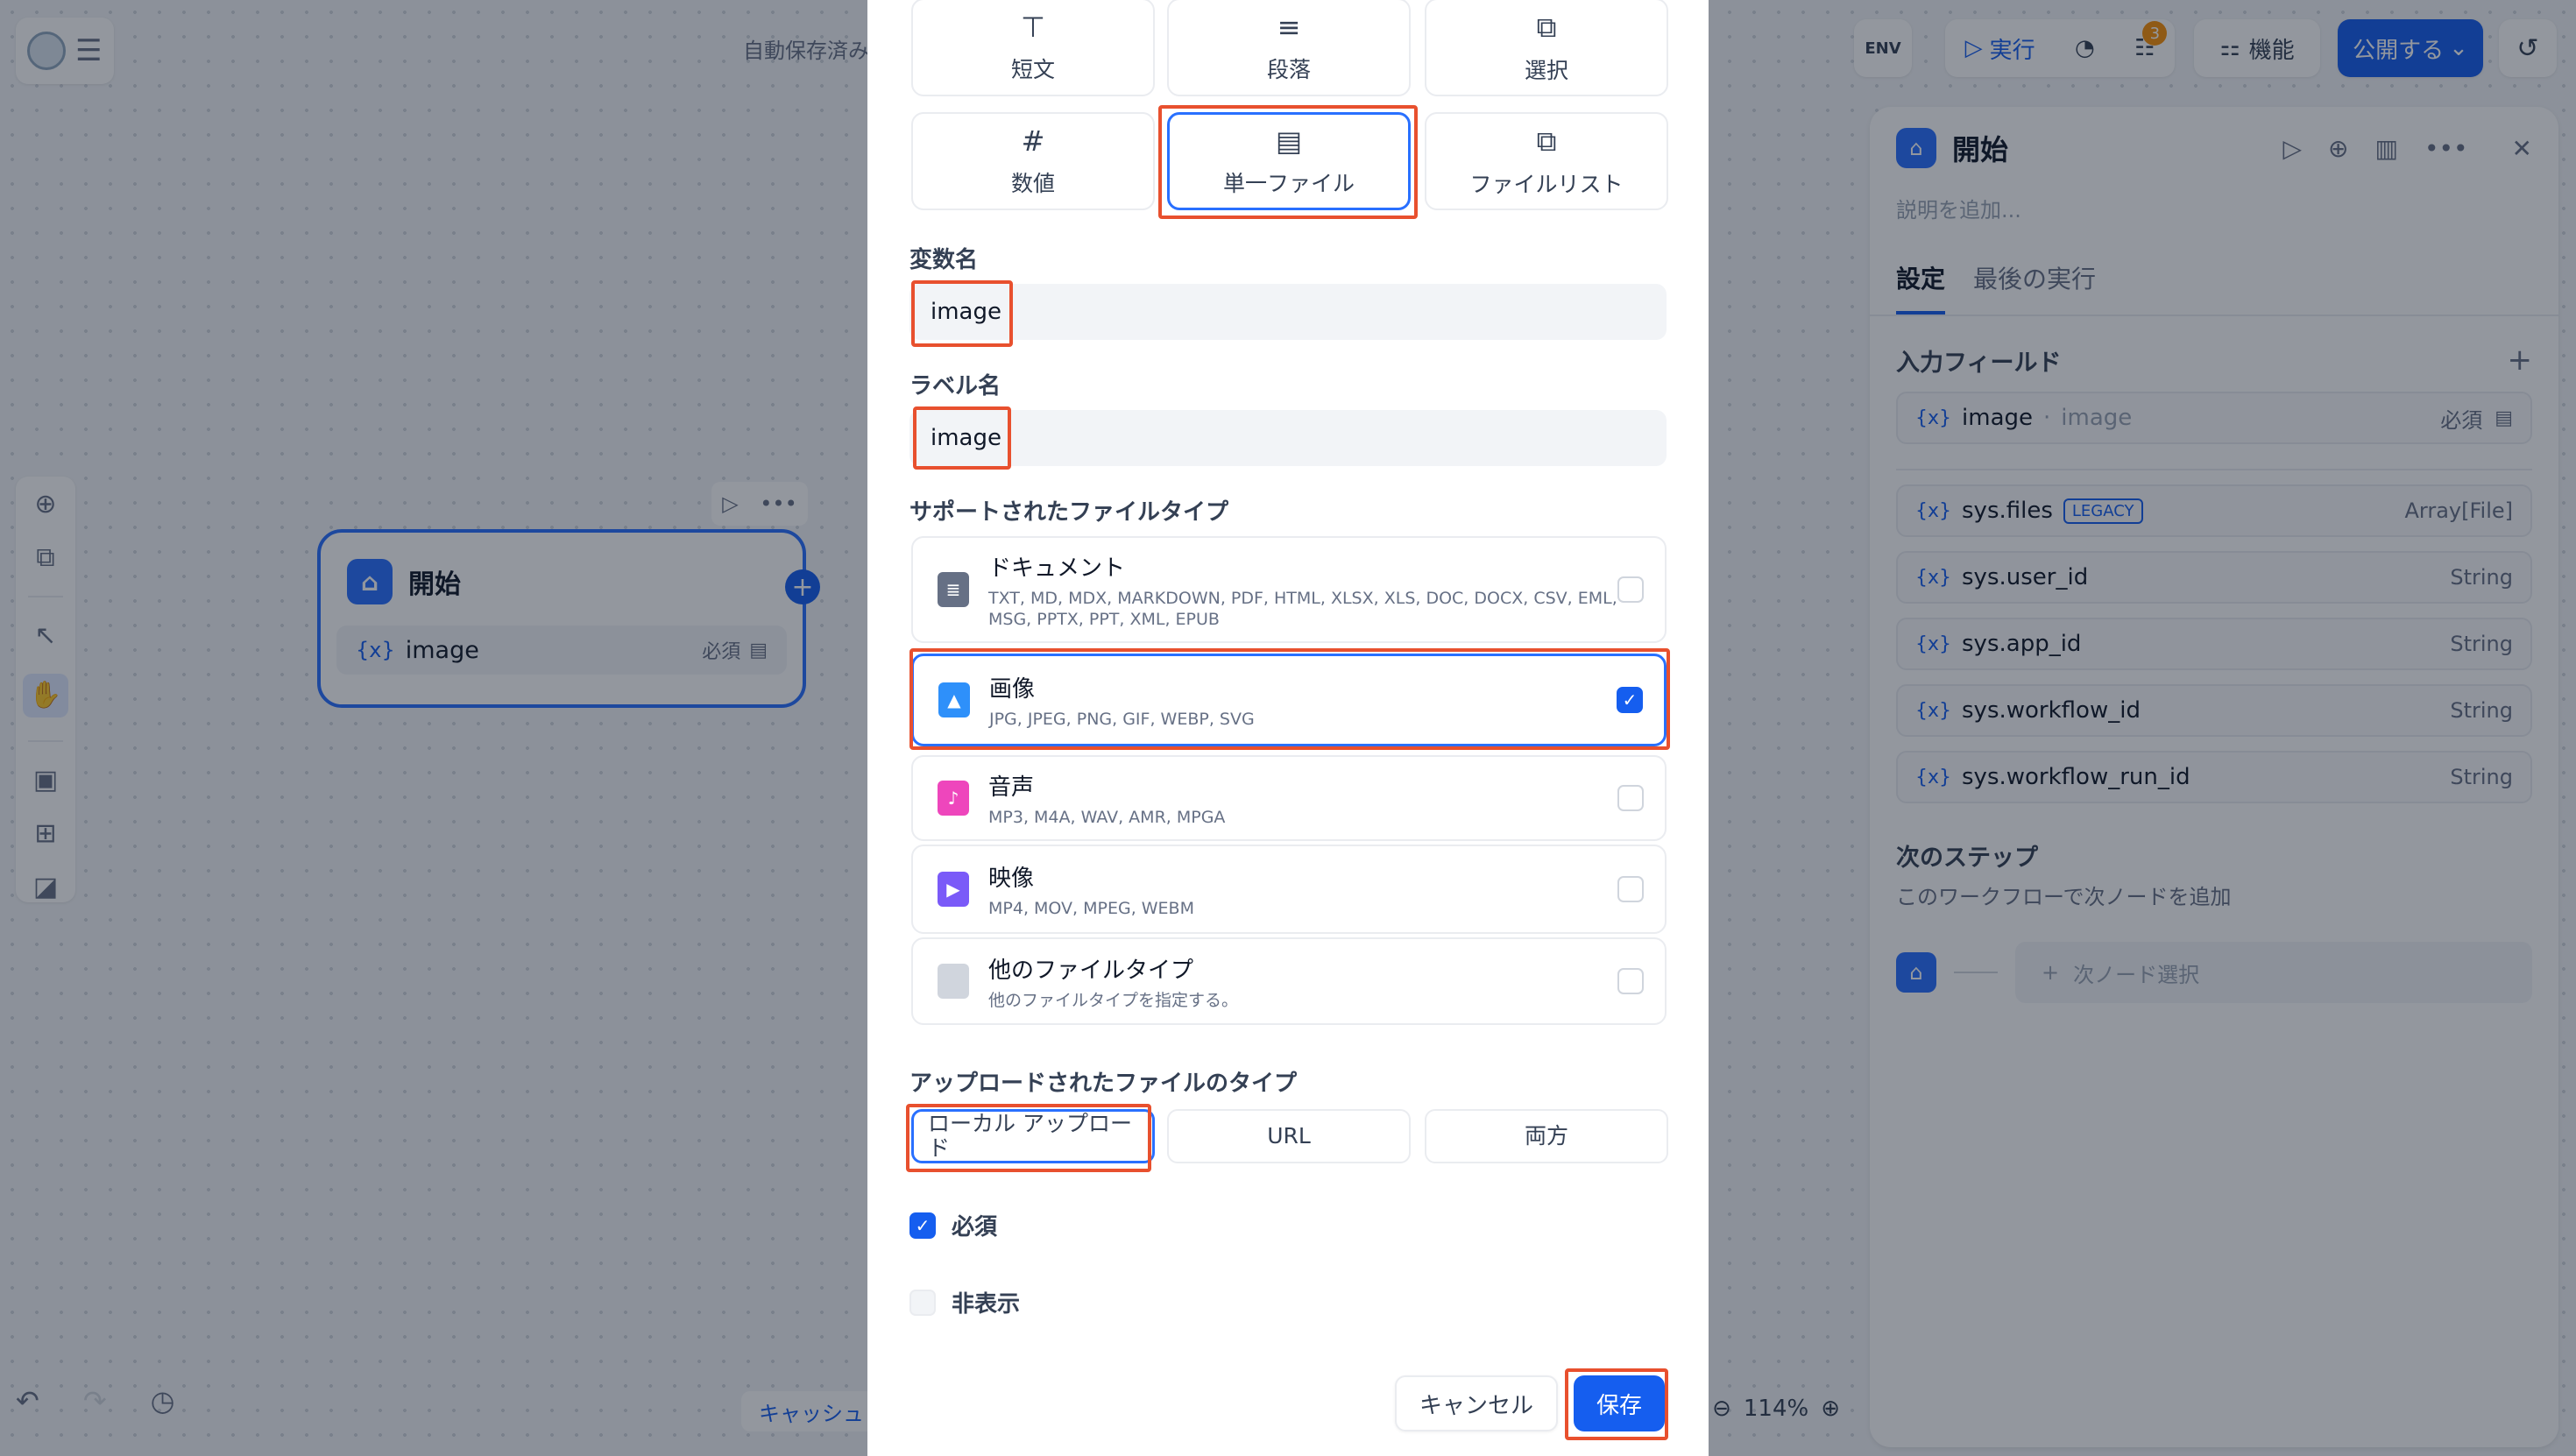 Image resolution: width=2576 pixels, height=1456 pixels. Describe the element at coordinates (1289, 27) in the screenshot. I see `paragraph-icon: ≡` at that location.